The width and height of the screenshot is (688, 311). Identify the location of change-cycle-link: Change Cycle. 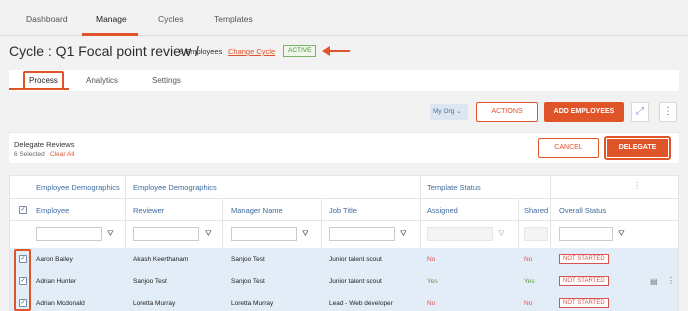
(251, 51).